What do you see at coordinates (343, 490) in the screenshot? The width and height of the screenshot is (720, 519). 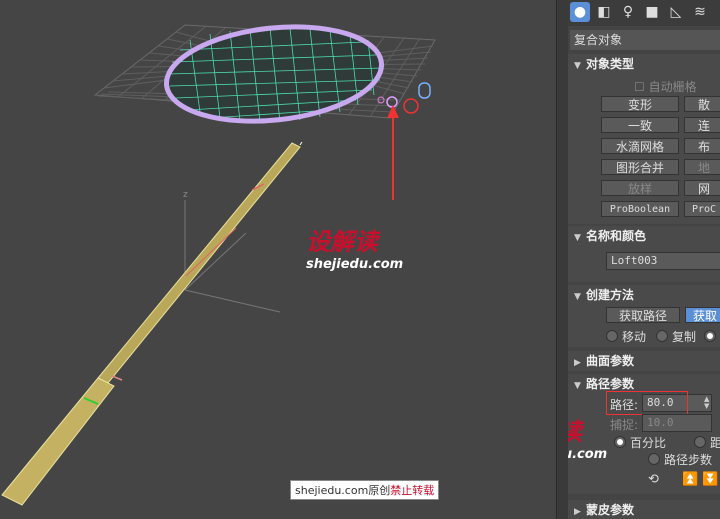 I see `caption-text: shejiedu.com原创` at bounding box center [343, 490].